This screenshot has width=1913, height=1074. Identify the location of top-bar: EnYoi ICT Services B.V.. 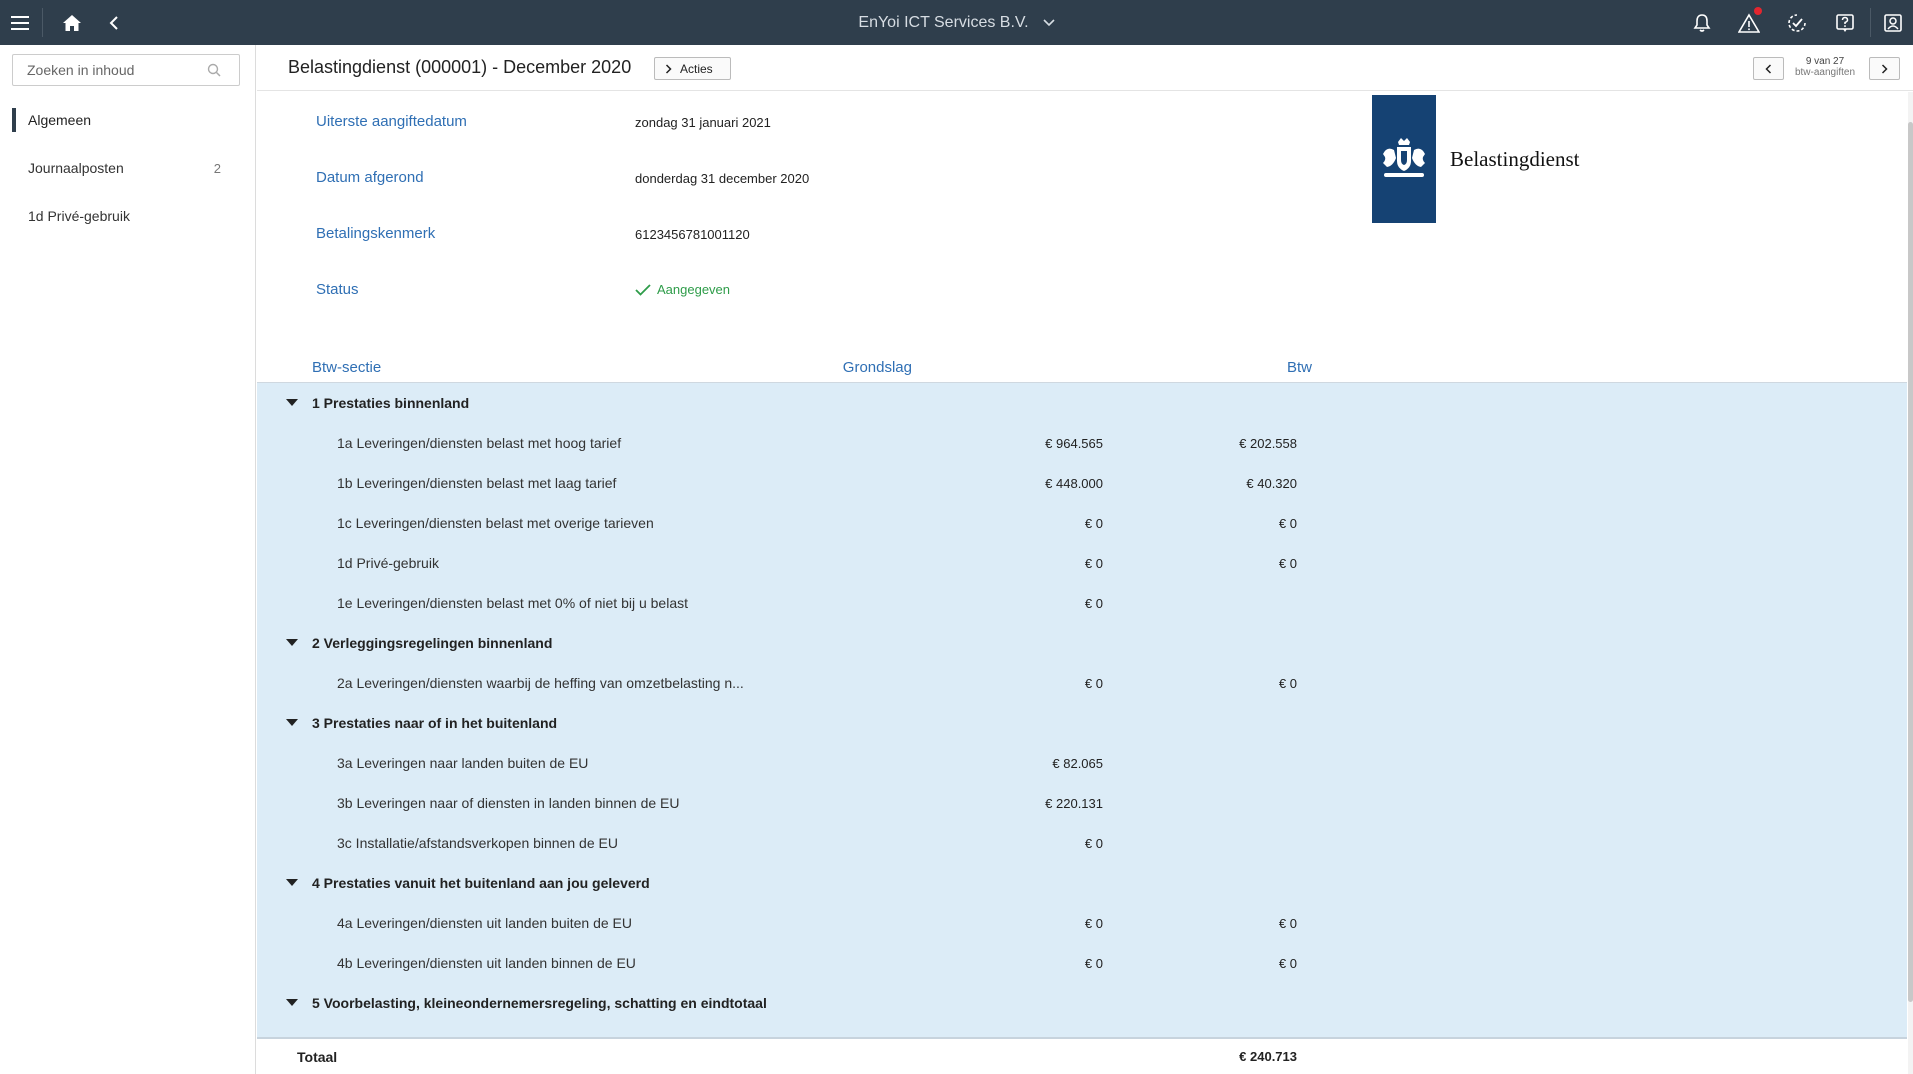
(956, 22).